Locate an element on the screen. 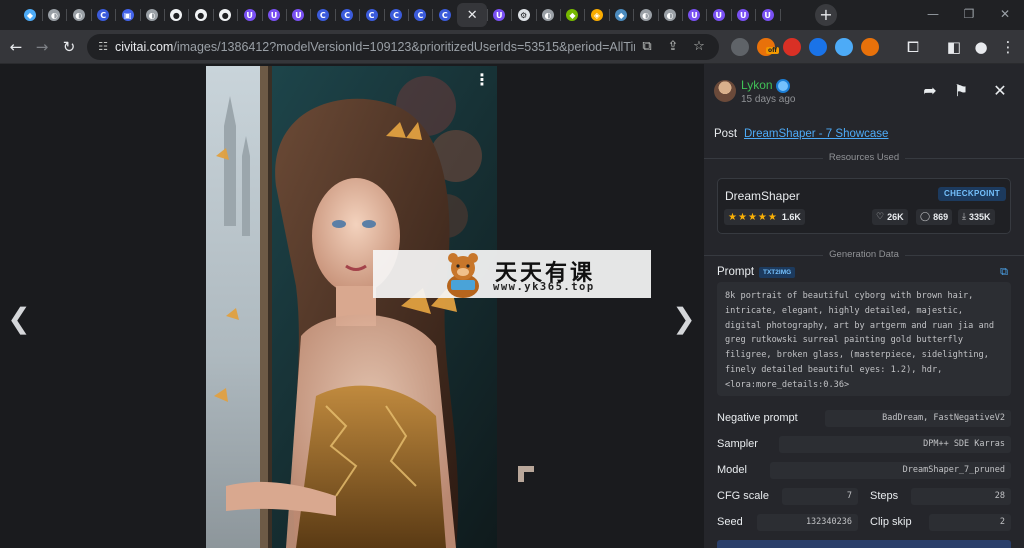 The height and width of the screenshot is (548, 1024). share-arrow-icon: ➦ is located at coordinates (930, 91).